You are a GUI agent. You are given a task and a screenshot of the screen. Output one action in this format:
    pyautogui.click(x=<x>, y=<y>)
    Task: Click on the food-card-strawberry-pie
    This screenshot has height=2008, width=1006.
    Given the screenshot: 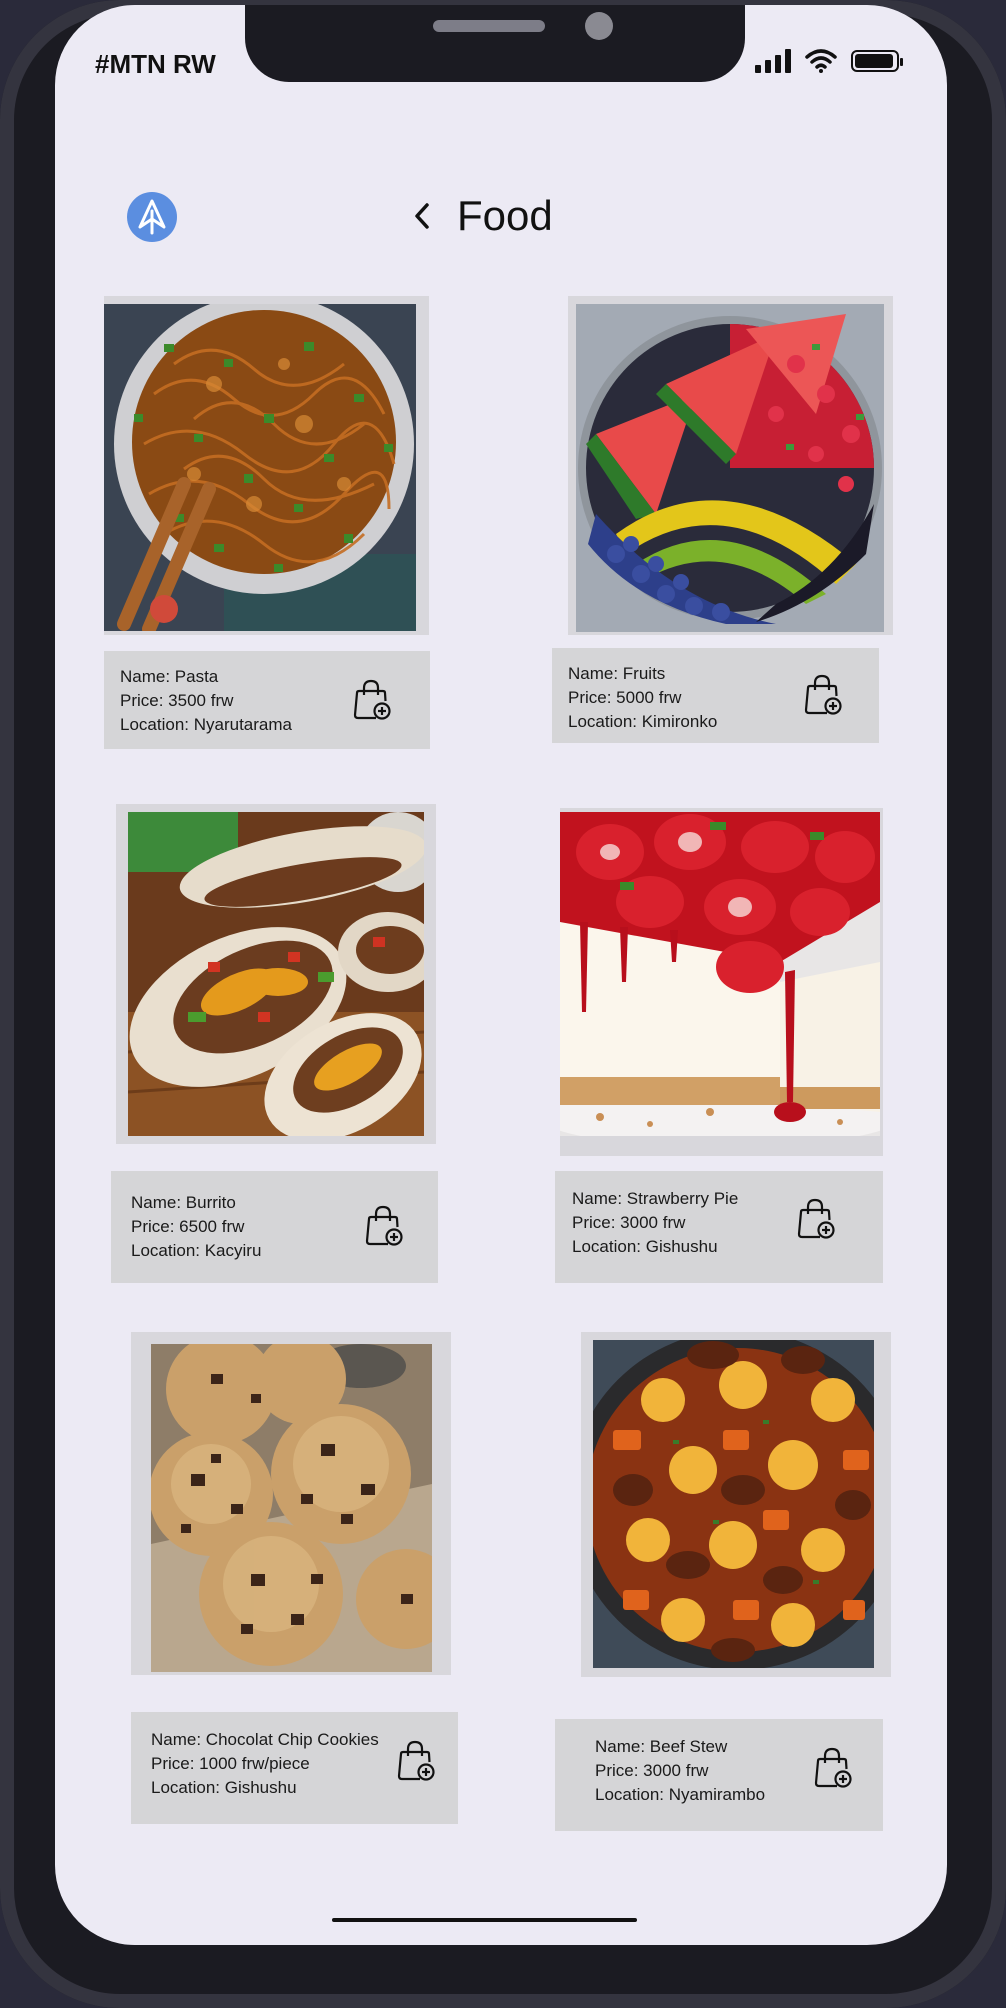 What is the action you would take?
    pyautogui.click(x=721, y=982)
    